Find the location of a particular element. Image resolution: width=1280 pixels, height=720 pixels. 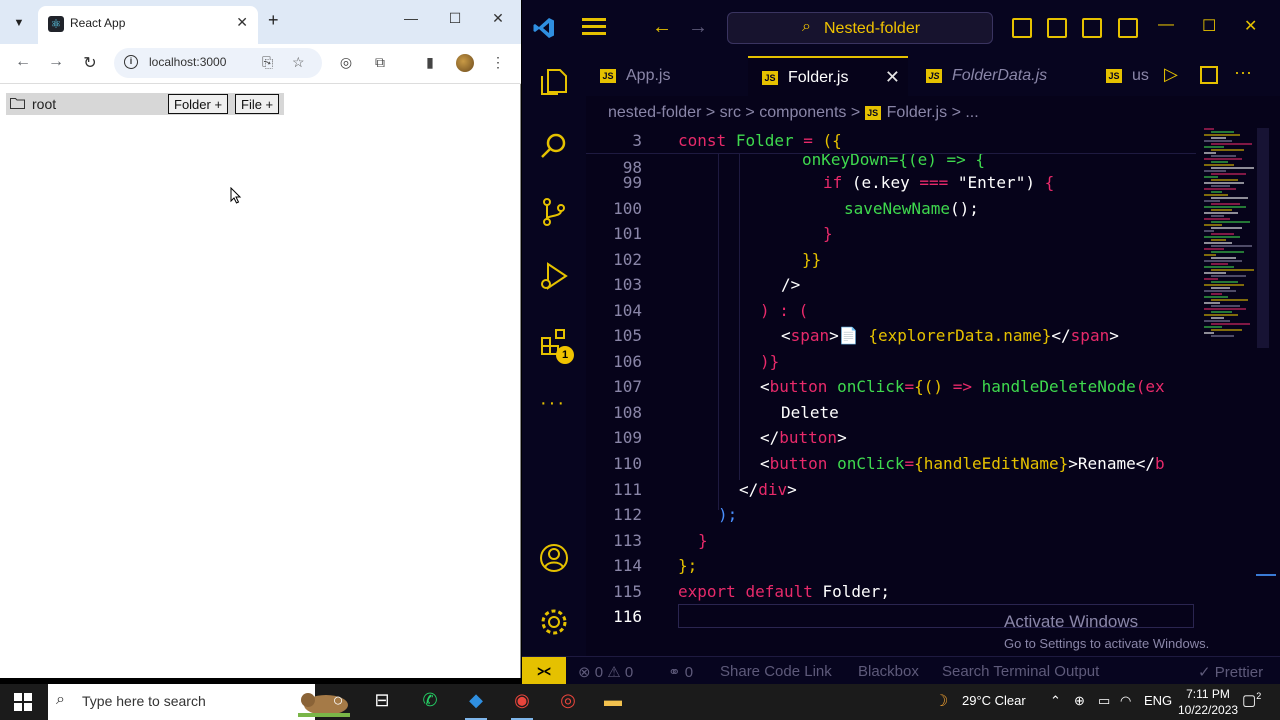

toggle-panel-icon is located at coordinates (1057, 28).